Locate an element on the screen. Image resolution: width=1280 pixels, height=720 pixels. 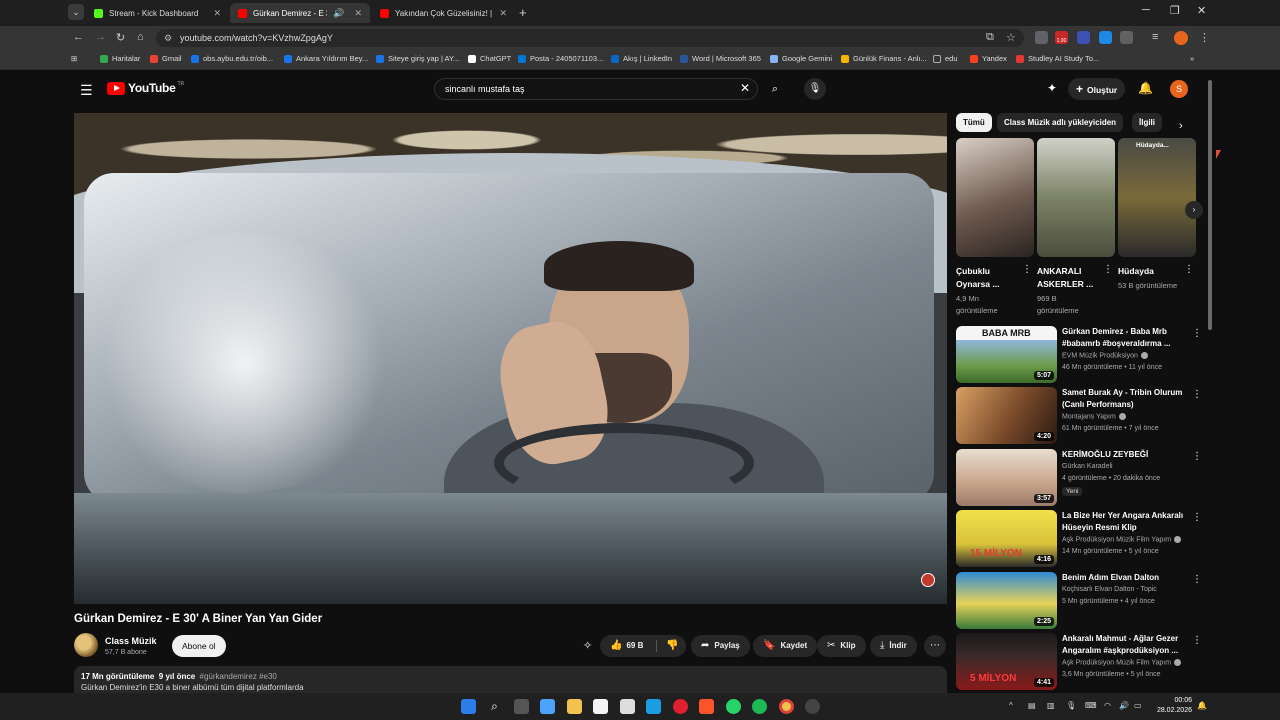
chip-all: Tümü is located at coordinates (974, 122).